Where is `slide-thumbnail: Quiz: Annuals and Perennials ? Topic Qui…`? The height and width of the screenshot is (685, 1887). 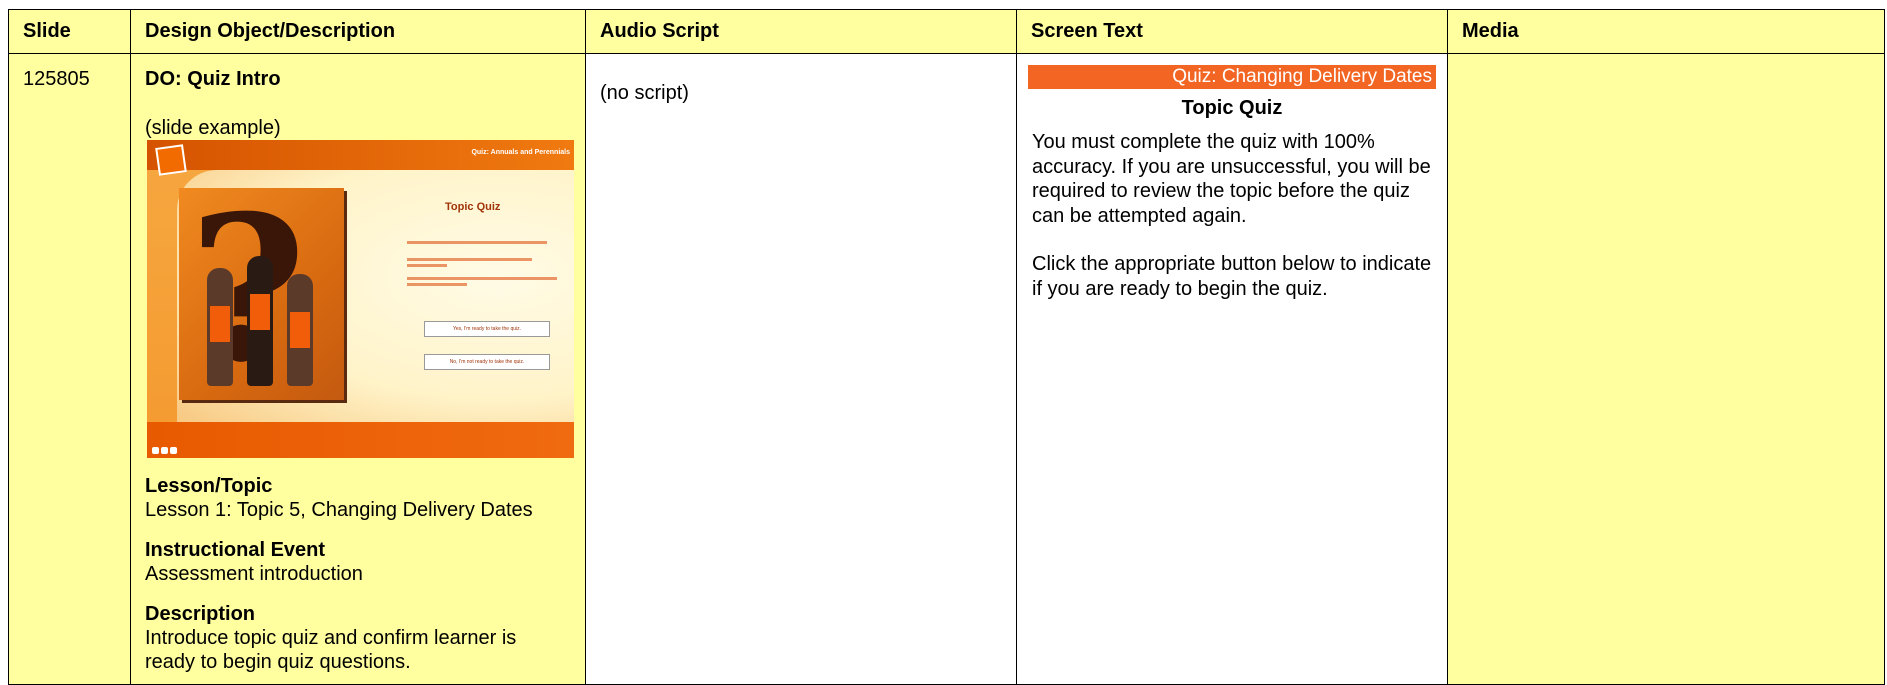
slide-thumbnail: Quiz: Annuals and Perennials ? Topic Qui… is located at coordinates (360, 299).